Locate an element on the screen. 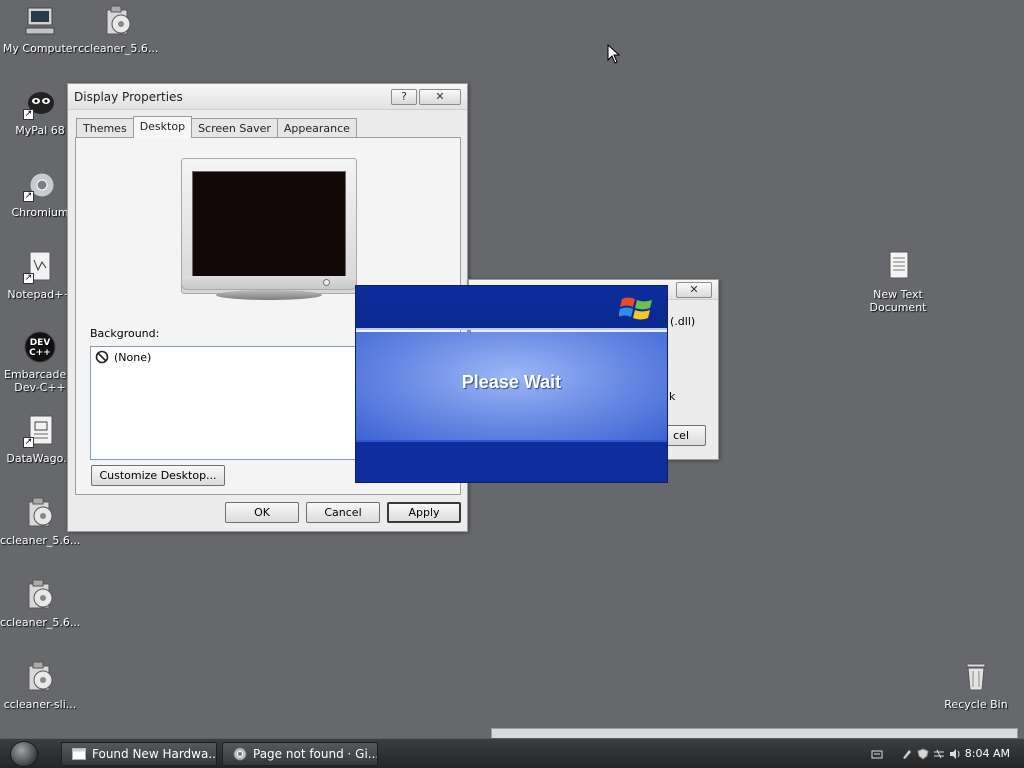  clock: 8:04 AM is located at coordinates (987, 753).